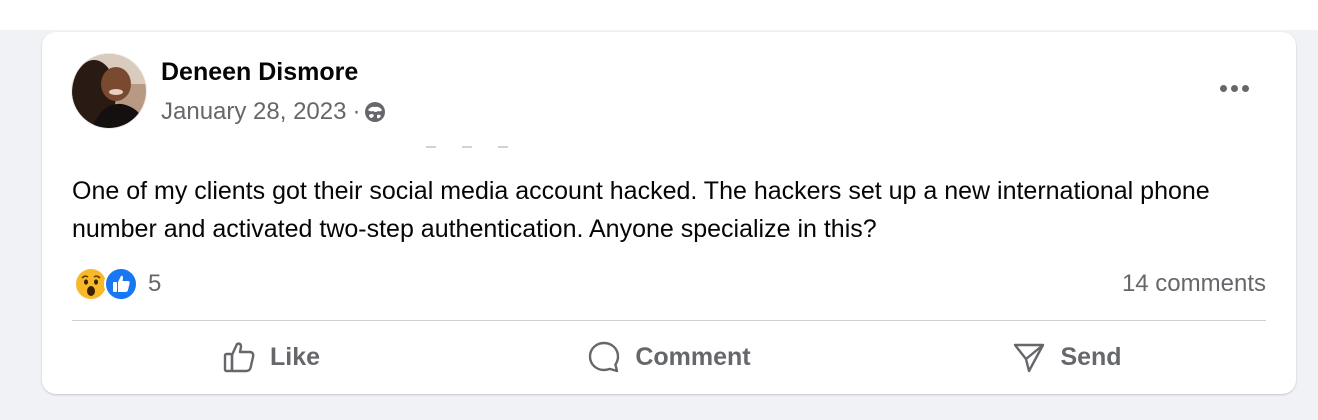 The height and width of the screenshot is (420, 1318). I want to click on like-button: Like, so click(271, 357).